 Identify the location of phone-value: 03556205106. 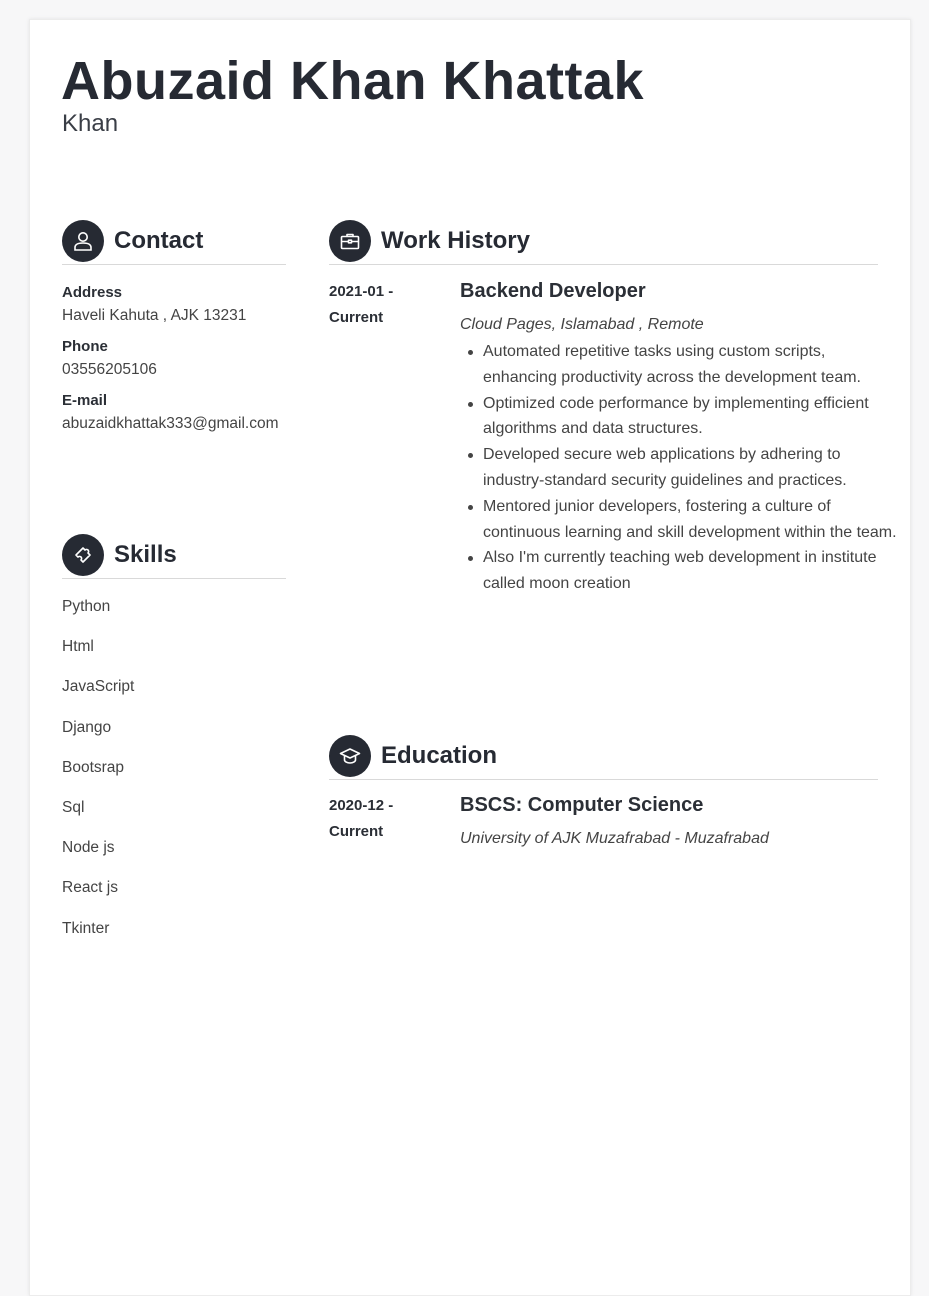
(109, 369).